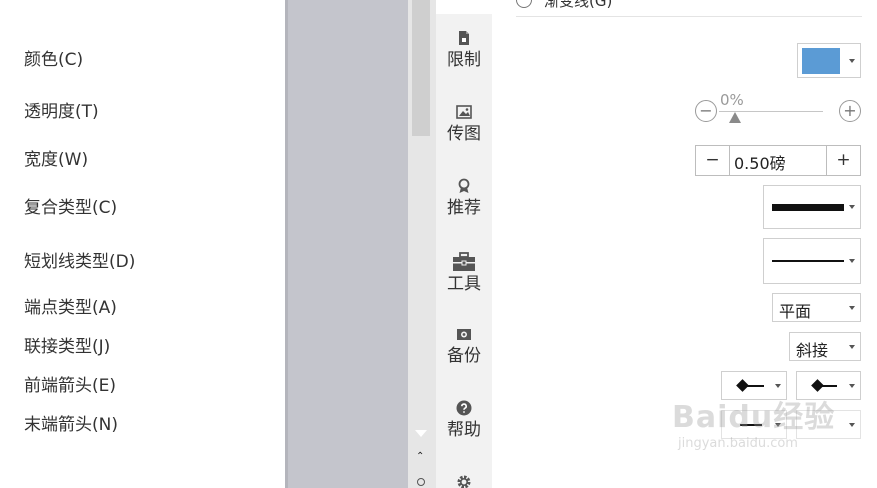 The height and width of the screenshot is (488, 877). Describe the element at coordinates (464, 334) in the screenshot. I see `camera-icon` at that location.